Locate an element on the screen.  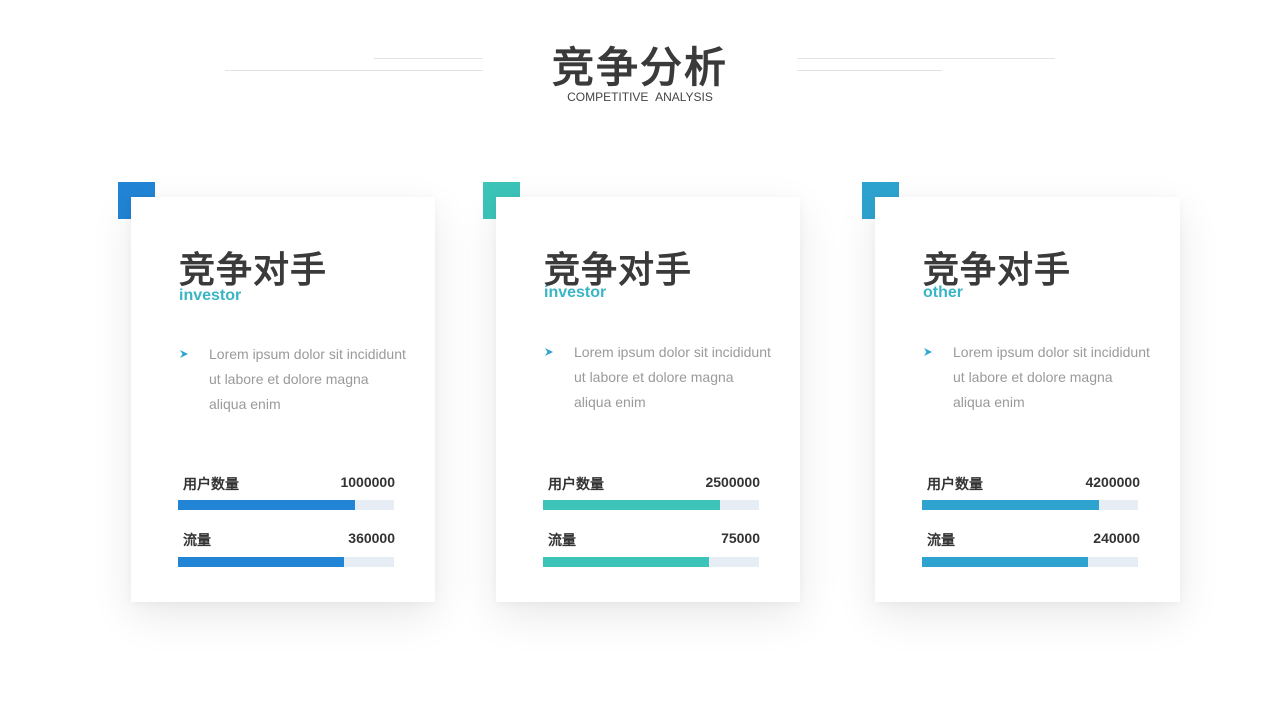
metric-value-users: 4200000 is located at coordinates (1112, 482).